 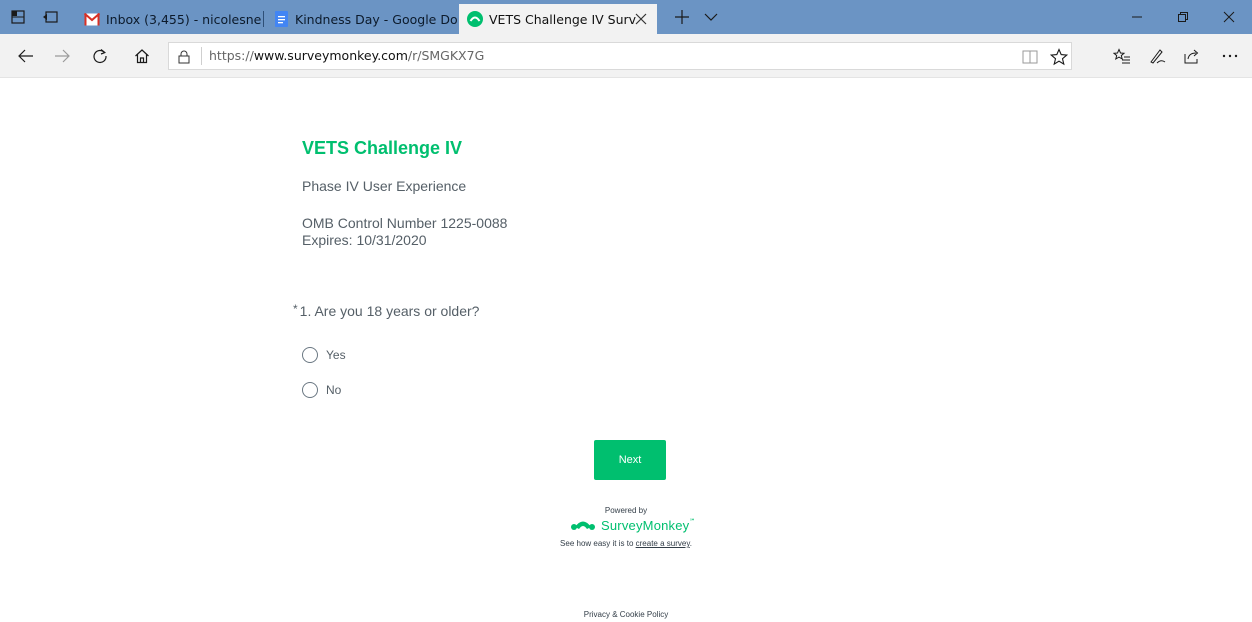 I want to click on address-bar: https://www.surveymonkey.com/r/SMGKX7G, so click(x=620, y=56).